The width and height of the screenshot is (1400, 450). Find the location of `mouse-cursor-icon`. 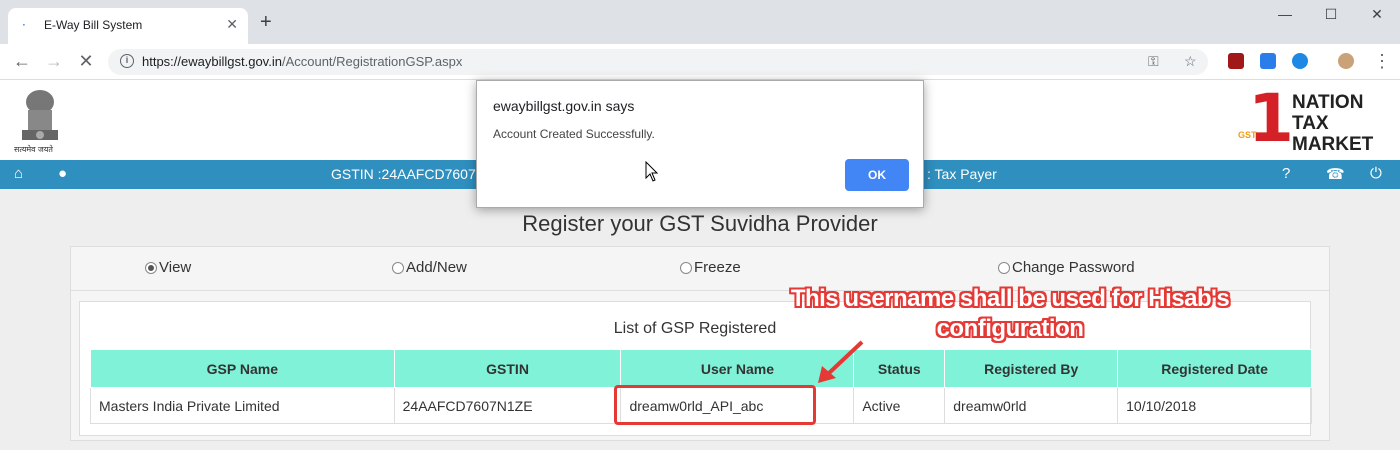

mouse-cursor-icon is located at coordinates (652, 171).